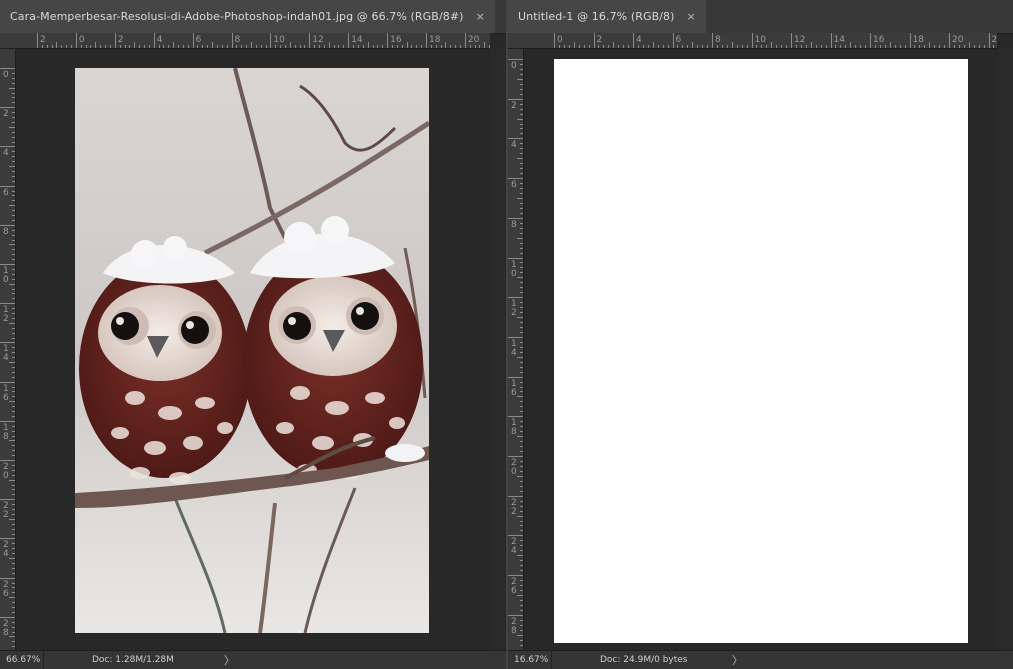  I want to click on horizontal-ruler: 2 0 2 4 6 8 10 12 14 16 18 20, so click(252, 41).